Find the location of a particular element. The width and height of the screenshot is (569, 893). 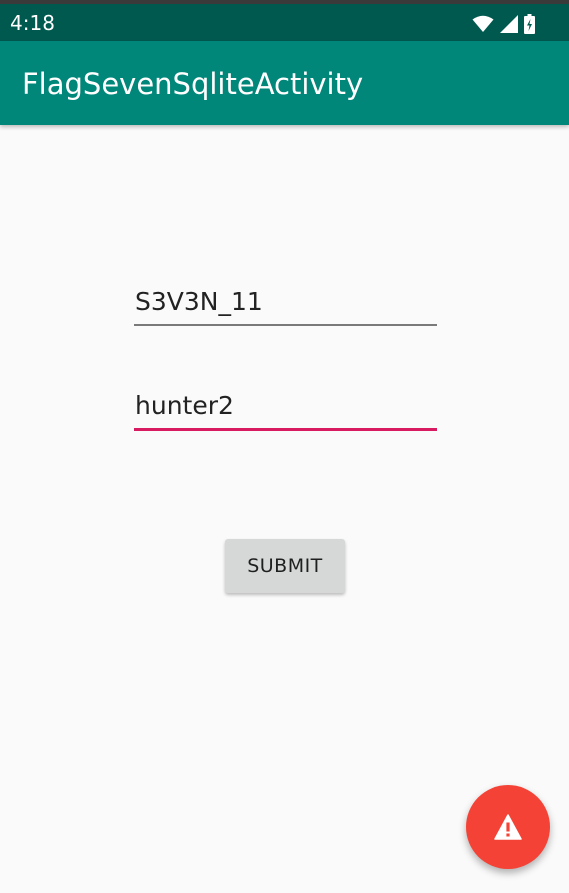

username-input is located at coordinates (285, 305).